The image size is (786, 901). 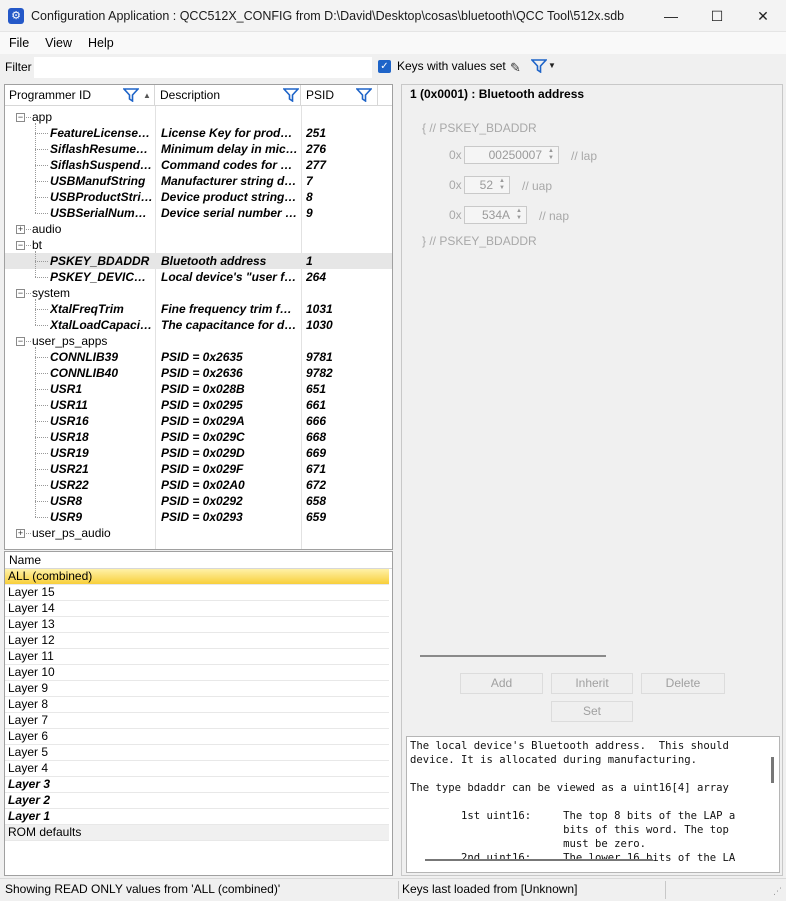 I want to click on menu-view: View, so click(x=57, y=43).